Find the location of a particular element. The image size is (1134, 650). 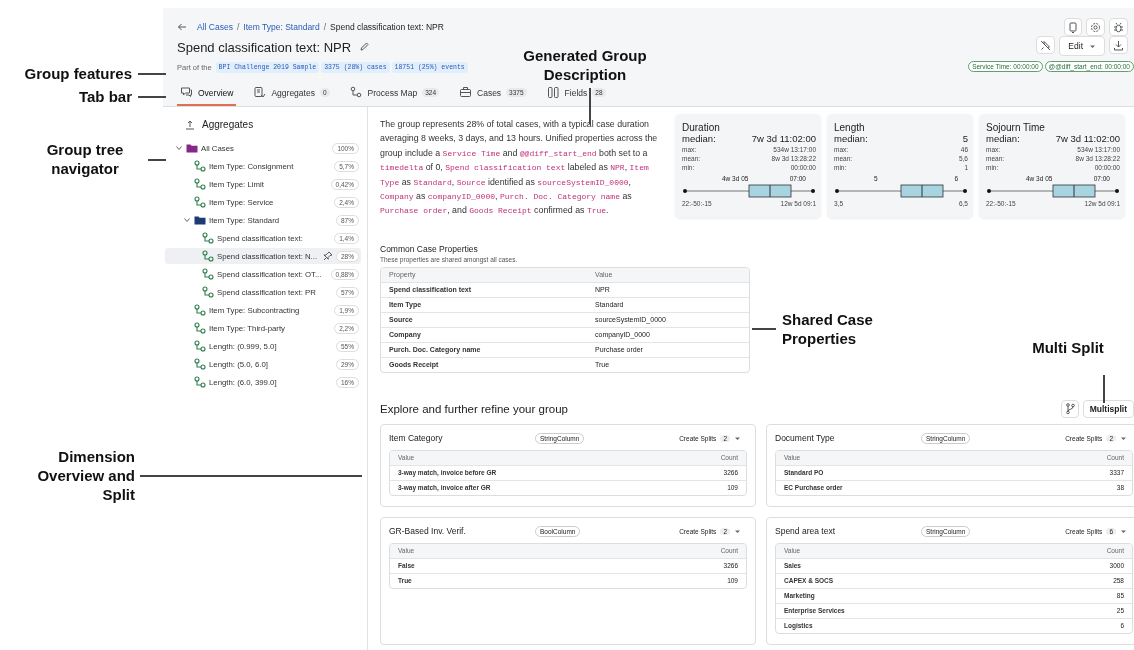

download-button is located at coordinates (1118, 45).